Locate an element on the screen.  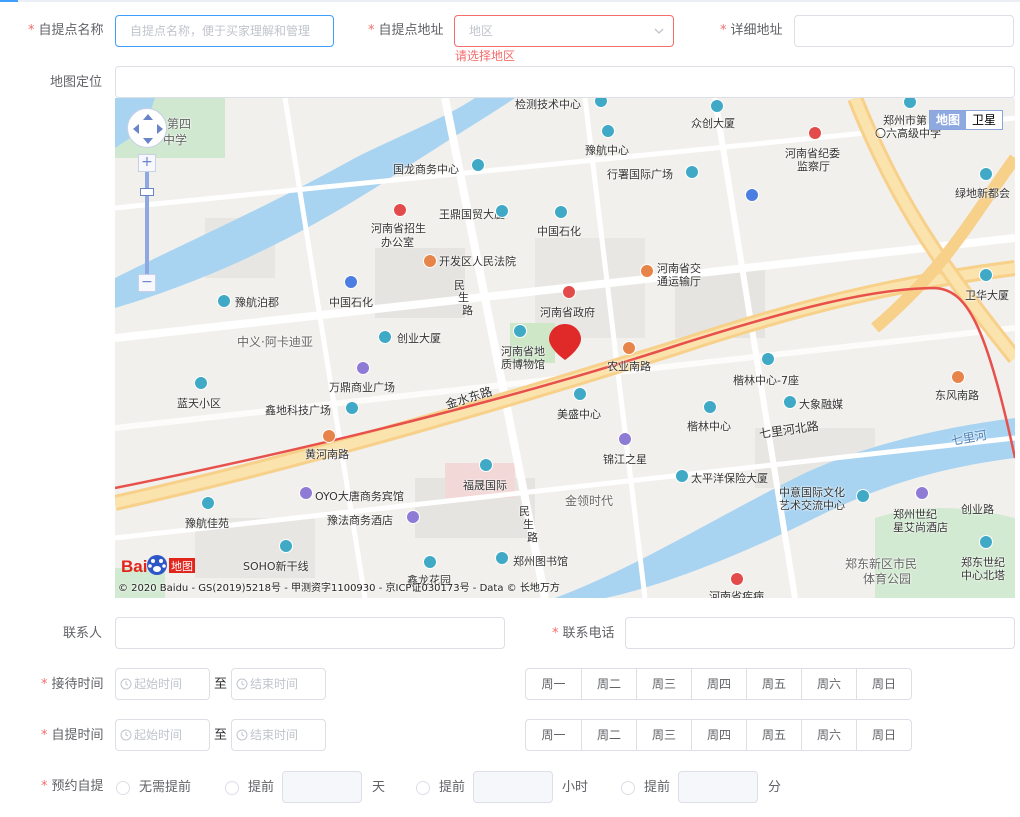
zoom-out-button: − is located at coordinates (147, 283).